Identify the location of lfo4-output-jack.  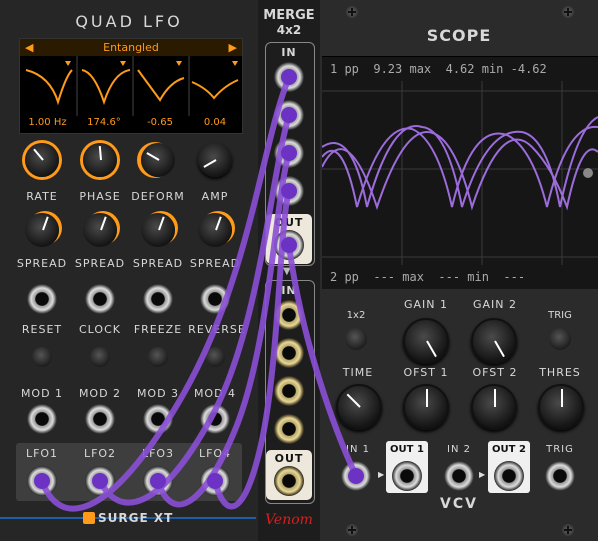
(215, 481).